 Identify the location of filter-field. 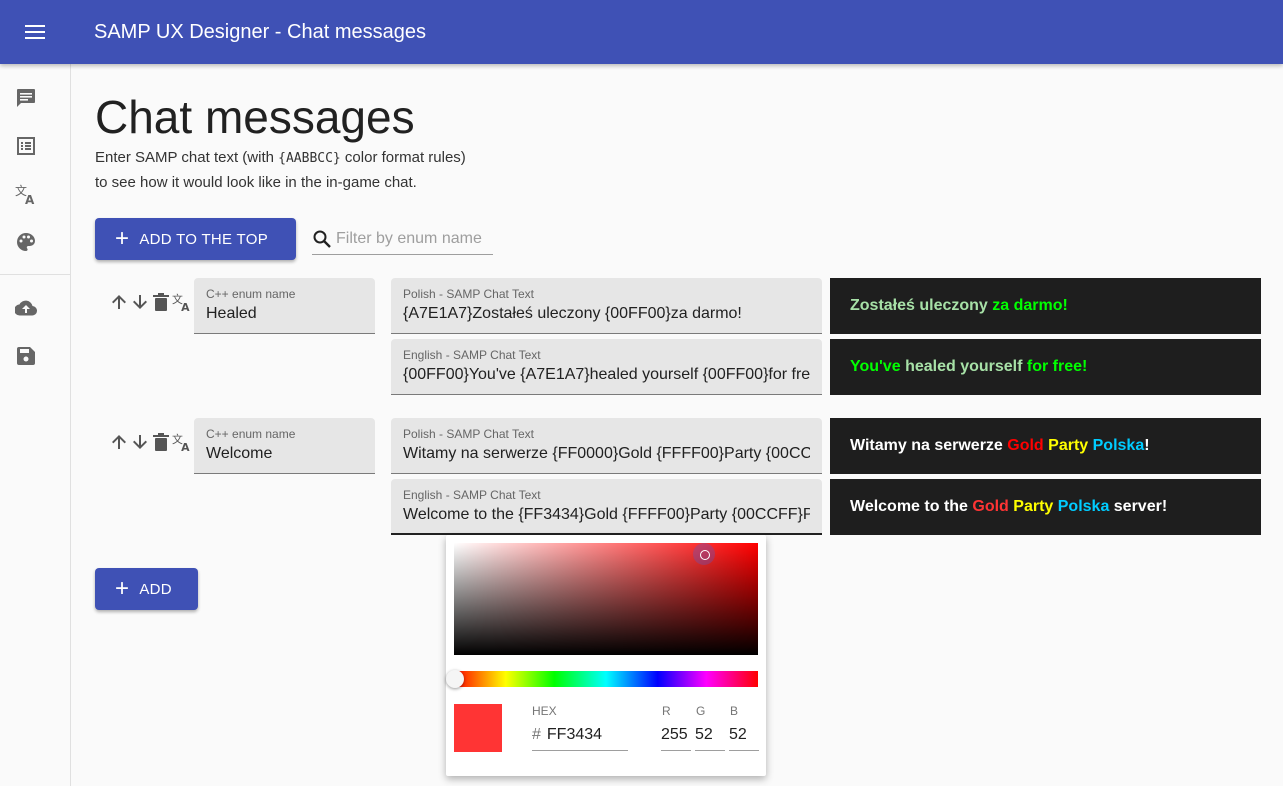
(402, 239).